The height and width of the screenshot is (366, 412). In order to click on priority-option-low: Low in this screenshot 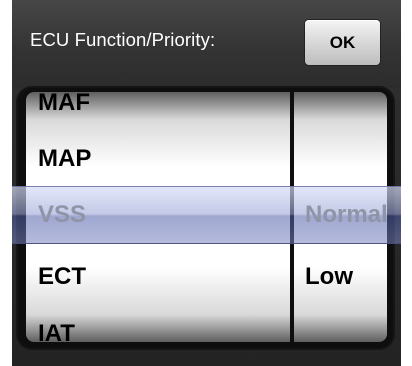, I will do `click(329, 277)`.